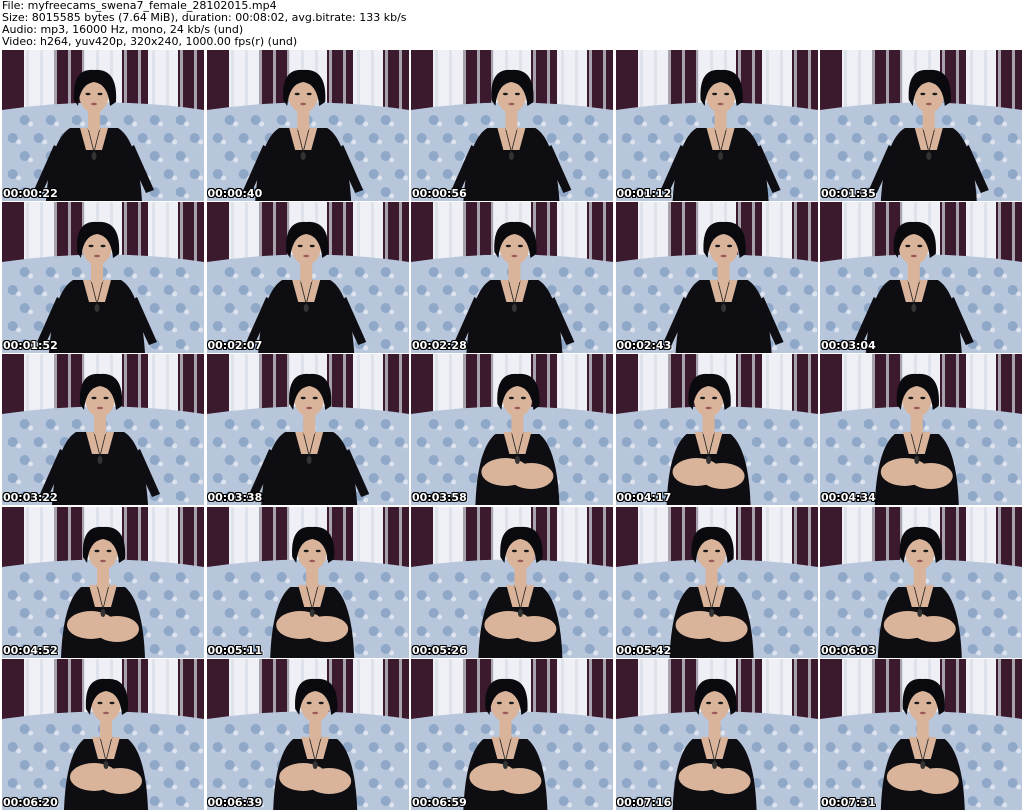  Describe the element at coordinates (848, 802) in the screenshot. I see `frame-timestamp: 00:07:31` at that location.